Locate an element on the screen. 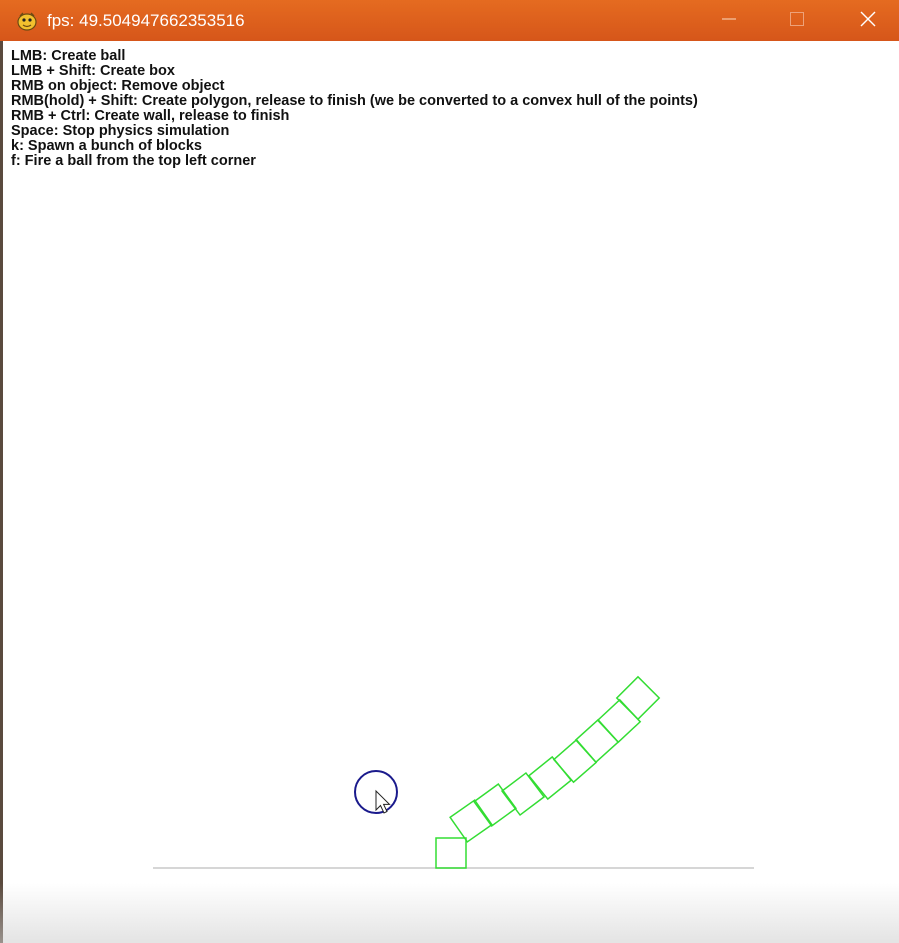 This screenshot has width=899, height=943. bottom-edge-shading is located at coordinates (449, 913).